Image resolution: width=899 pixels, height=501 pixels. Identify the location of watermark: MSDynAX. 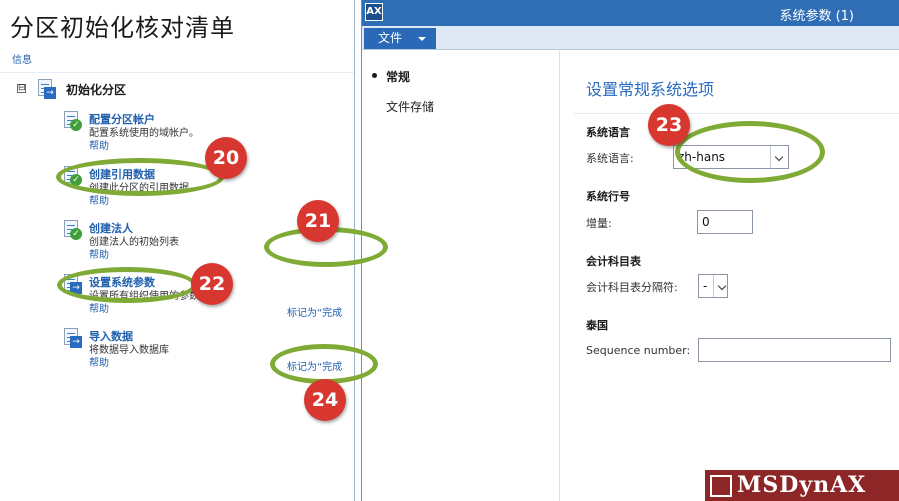
(802, 485).